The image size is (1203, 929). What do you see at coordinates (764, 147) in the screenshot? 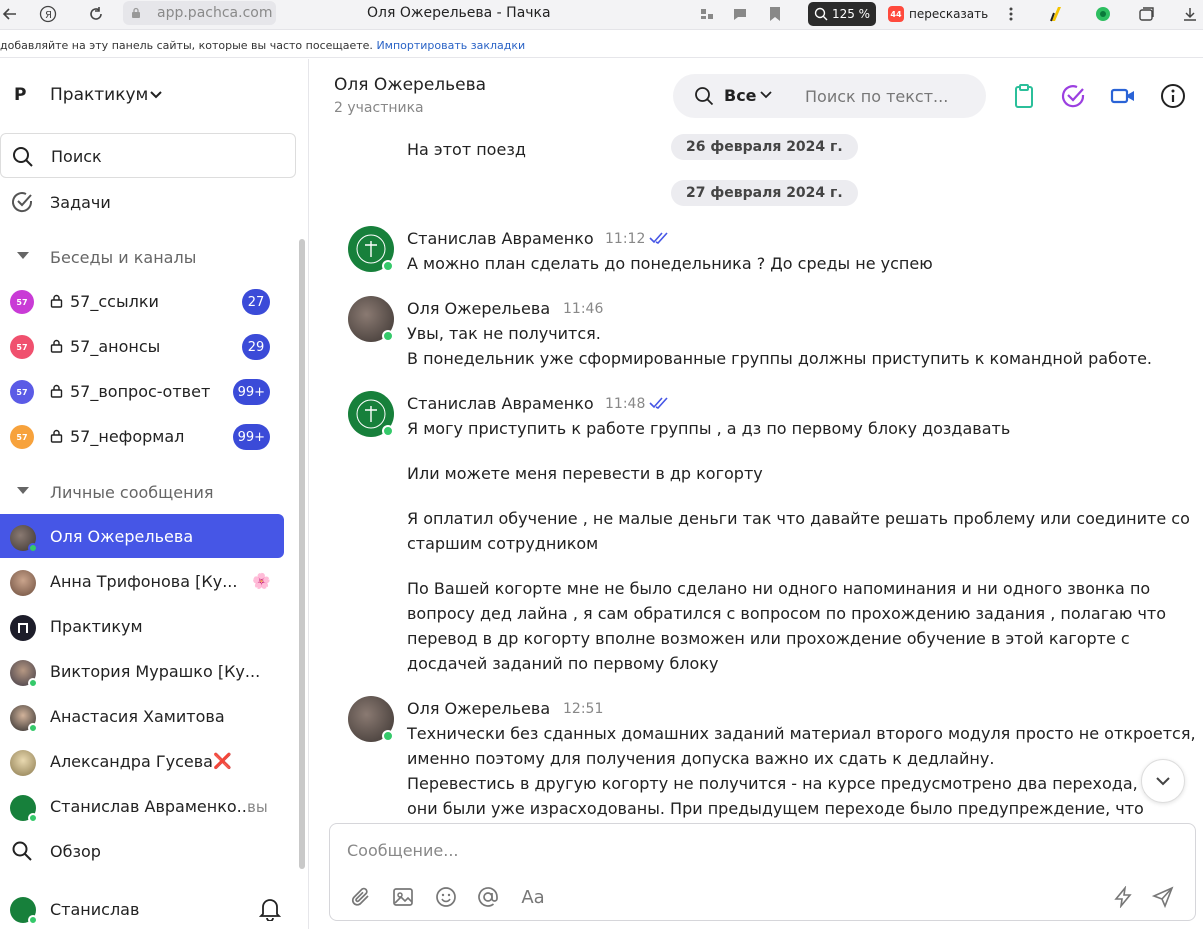
I see `date-separator: 26 февраля 2024 г.` at bounding box center [764, 147].